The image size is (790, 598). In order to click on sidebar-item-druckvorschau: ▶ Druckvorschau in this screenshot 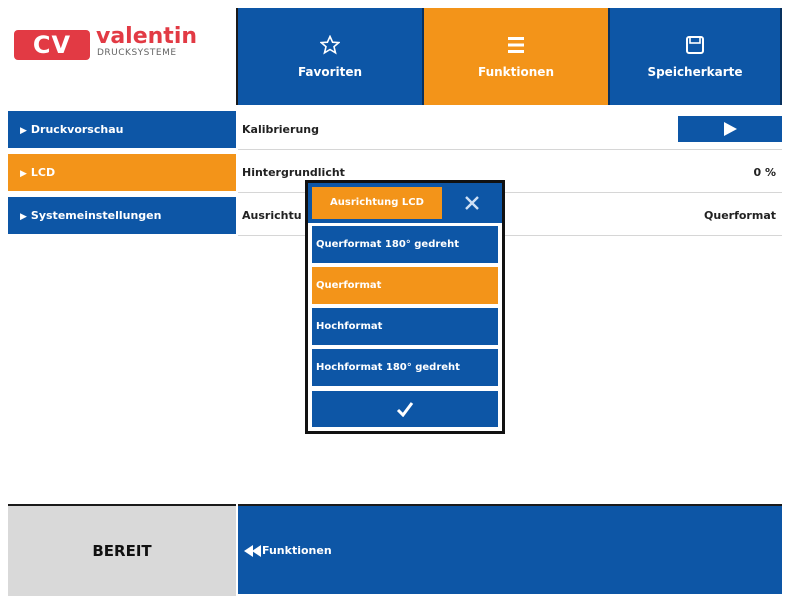, I will do `click(122, 130)`.